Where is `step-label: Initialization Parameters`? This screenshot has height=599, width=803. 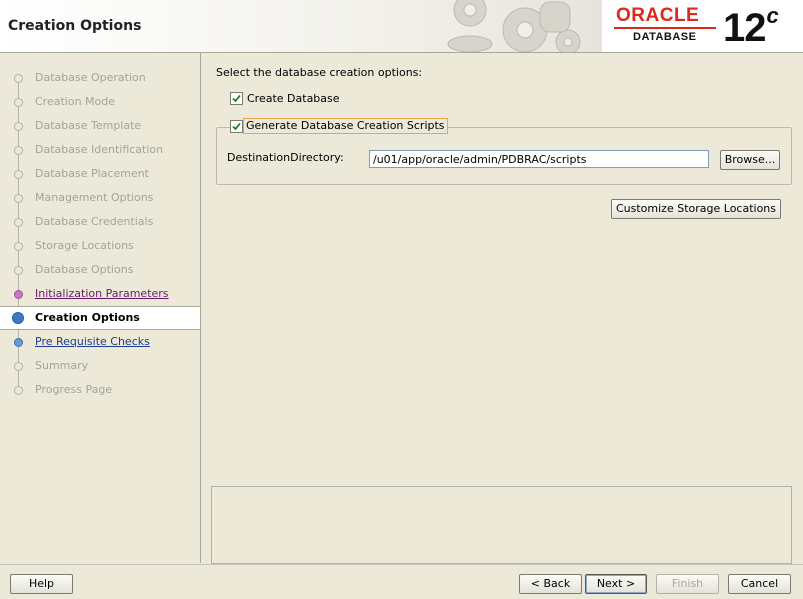
step-label: Initialization Parameters is located at coordinates (102, 293).